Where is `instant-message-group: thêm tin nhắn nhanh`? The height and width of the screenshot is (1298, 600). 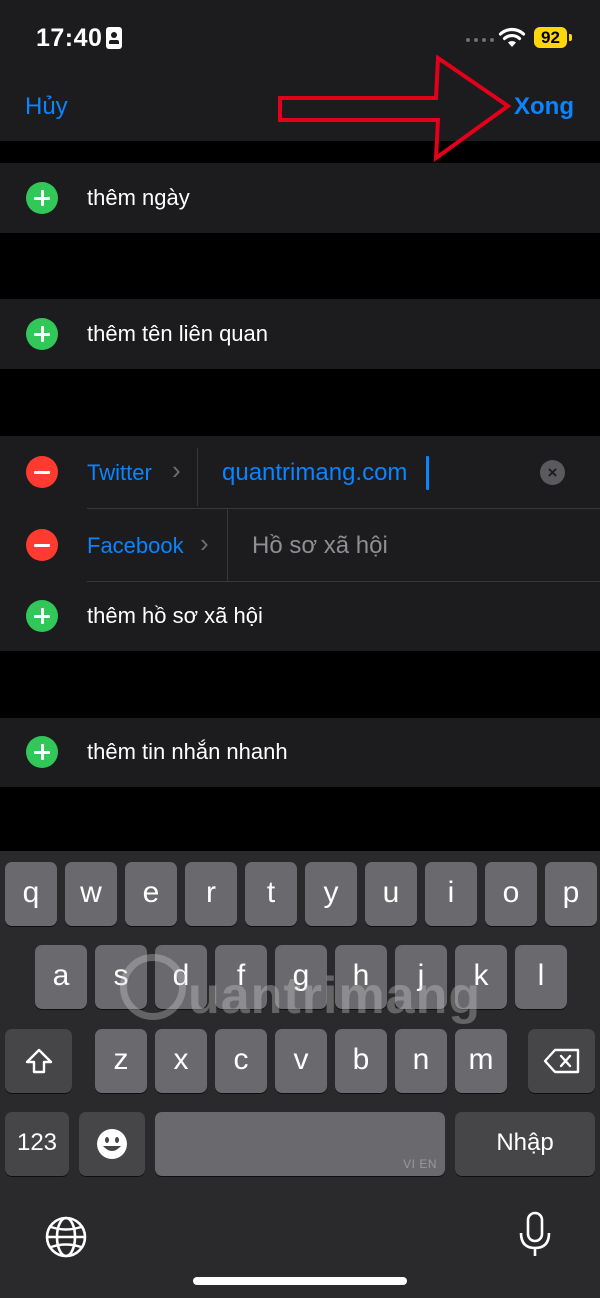 instant-message-group: thêm tin nhắn nhanh is located at coordinates (300, 752).